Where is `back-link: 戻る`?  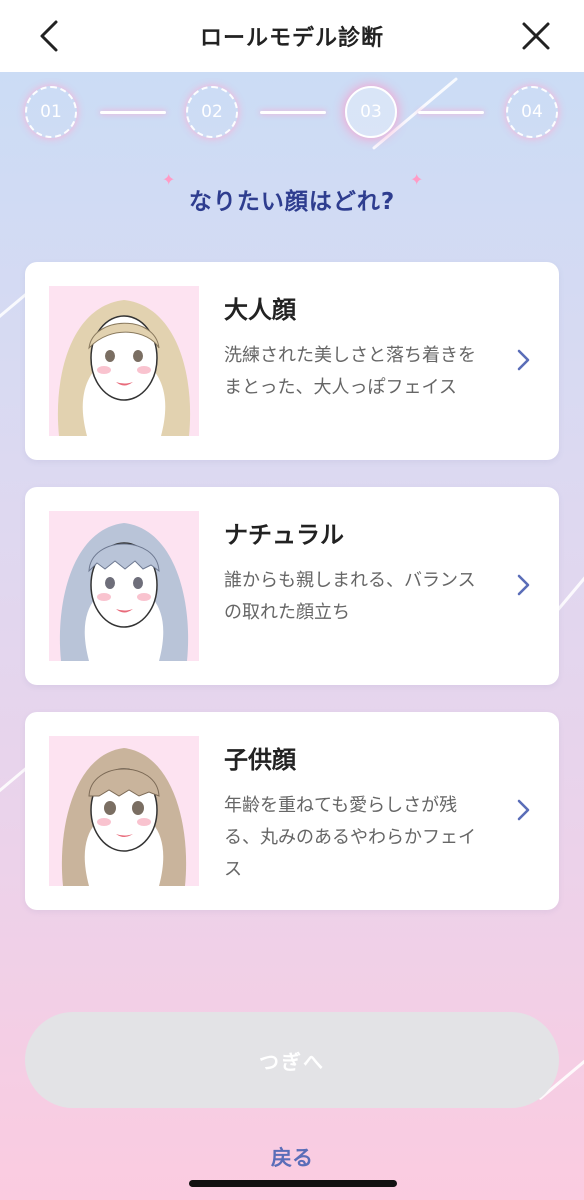 back-link: 戻る is located at coordinates (292, 1157).